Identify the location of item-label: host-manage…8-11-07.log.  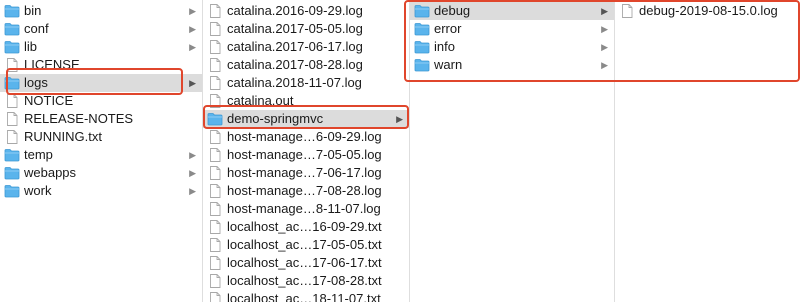
(304, 208).